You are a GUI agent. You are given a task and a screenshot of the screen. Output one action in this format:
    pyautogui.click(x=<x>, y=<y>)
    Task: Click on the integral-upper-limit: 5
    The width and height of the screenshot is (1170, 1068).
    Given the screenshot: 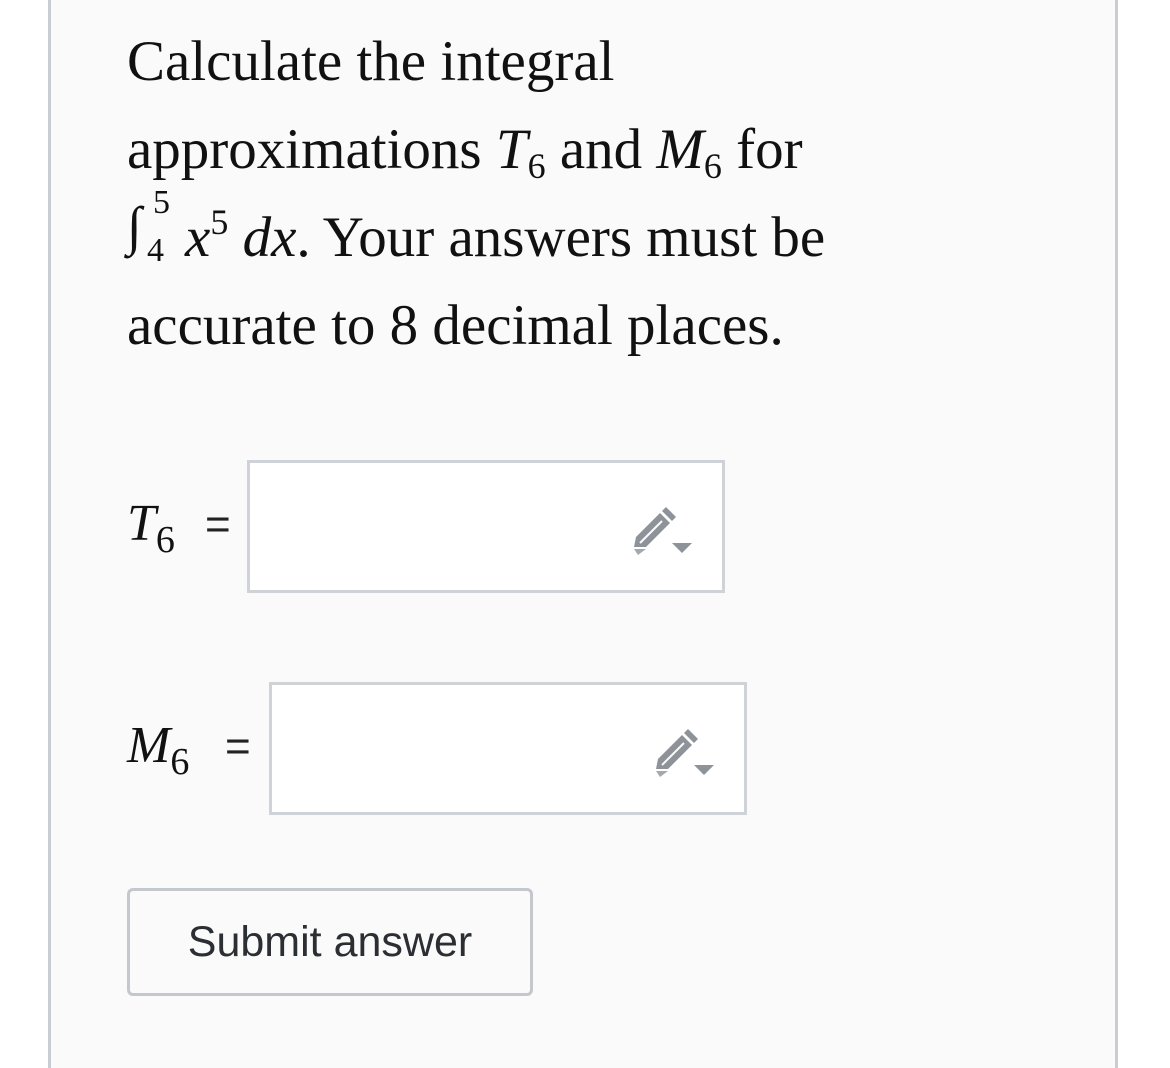 What is the action you would take?
    pyautogui.click(x=161, y=202)
    